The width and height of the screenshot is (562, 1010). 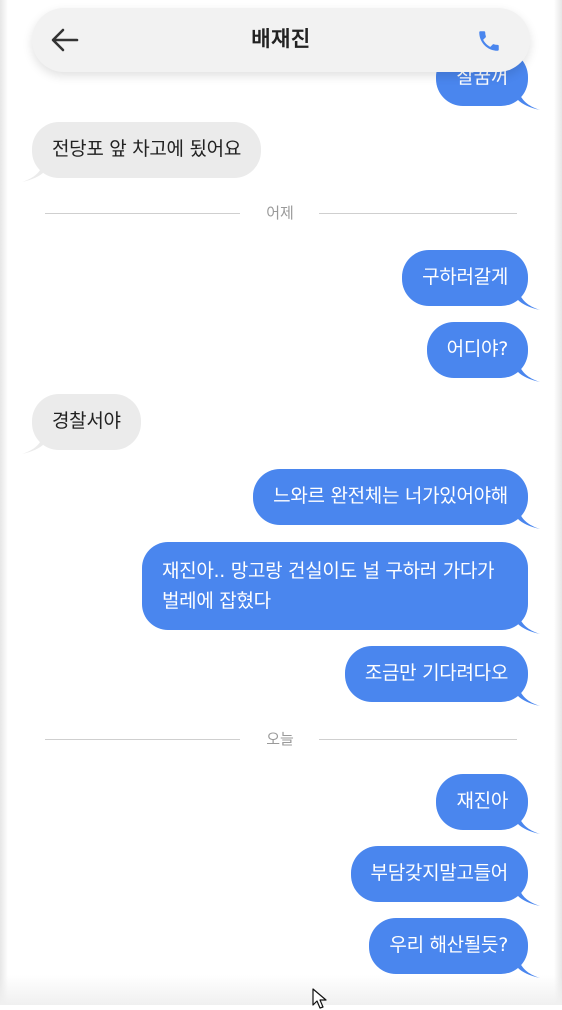 I want to click on message-bubble-outgoing: 재진아.. 망고랑 건실이도 널 구하러 가다가 벌레에 잡혔다, so click(x=335, y=586).